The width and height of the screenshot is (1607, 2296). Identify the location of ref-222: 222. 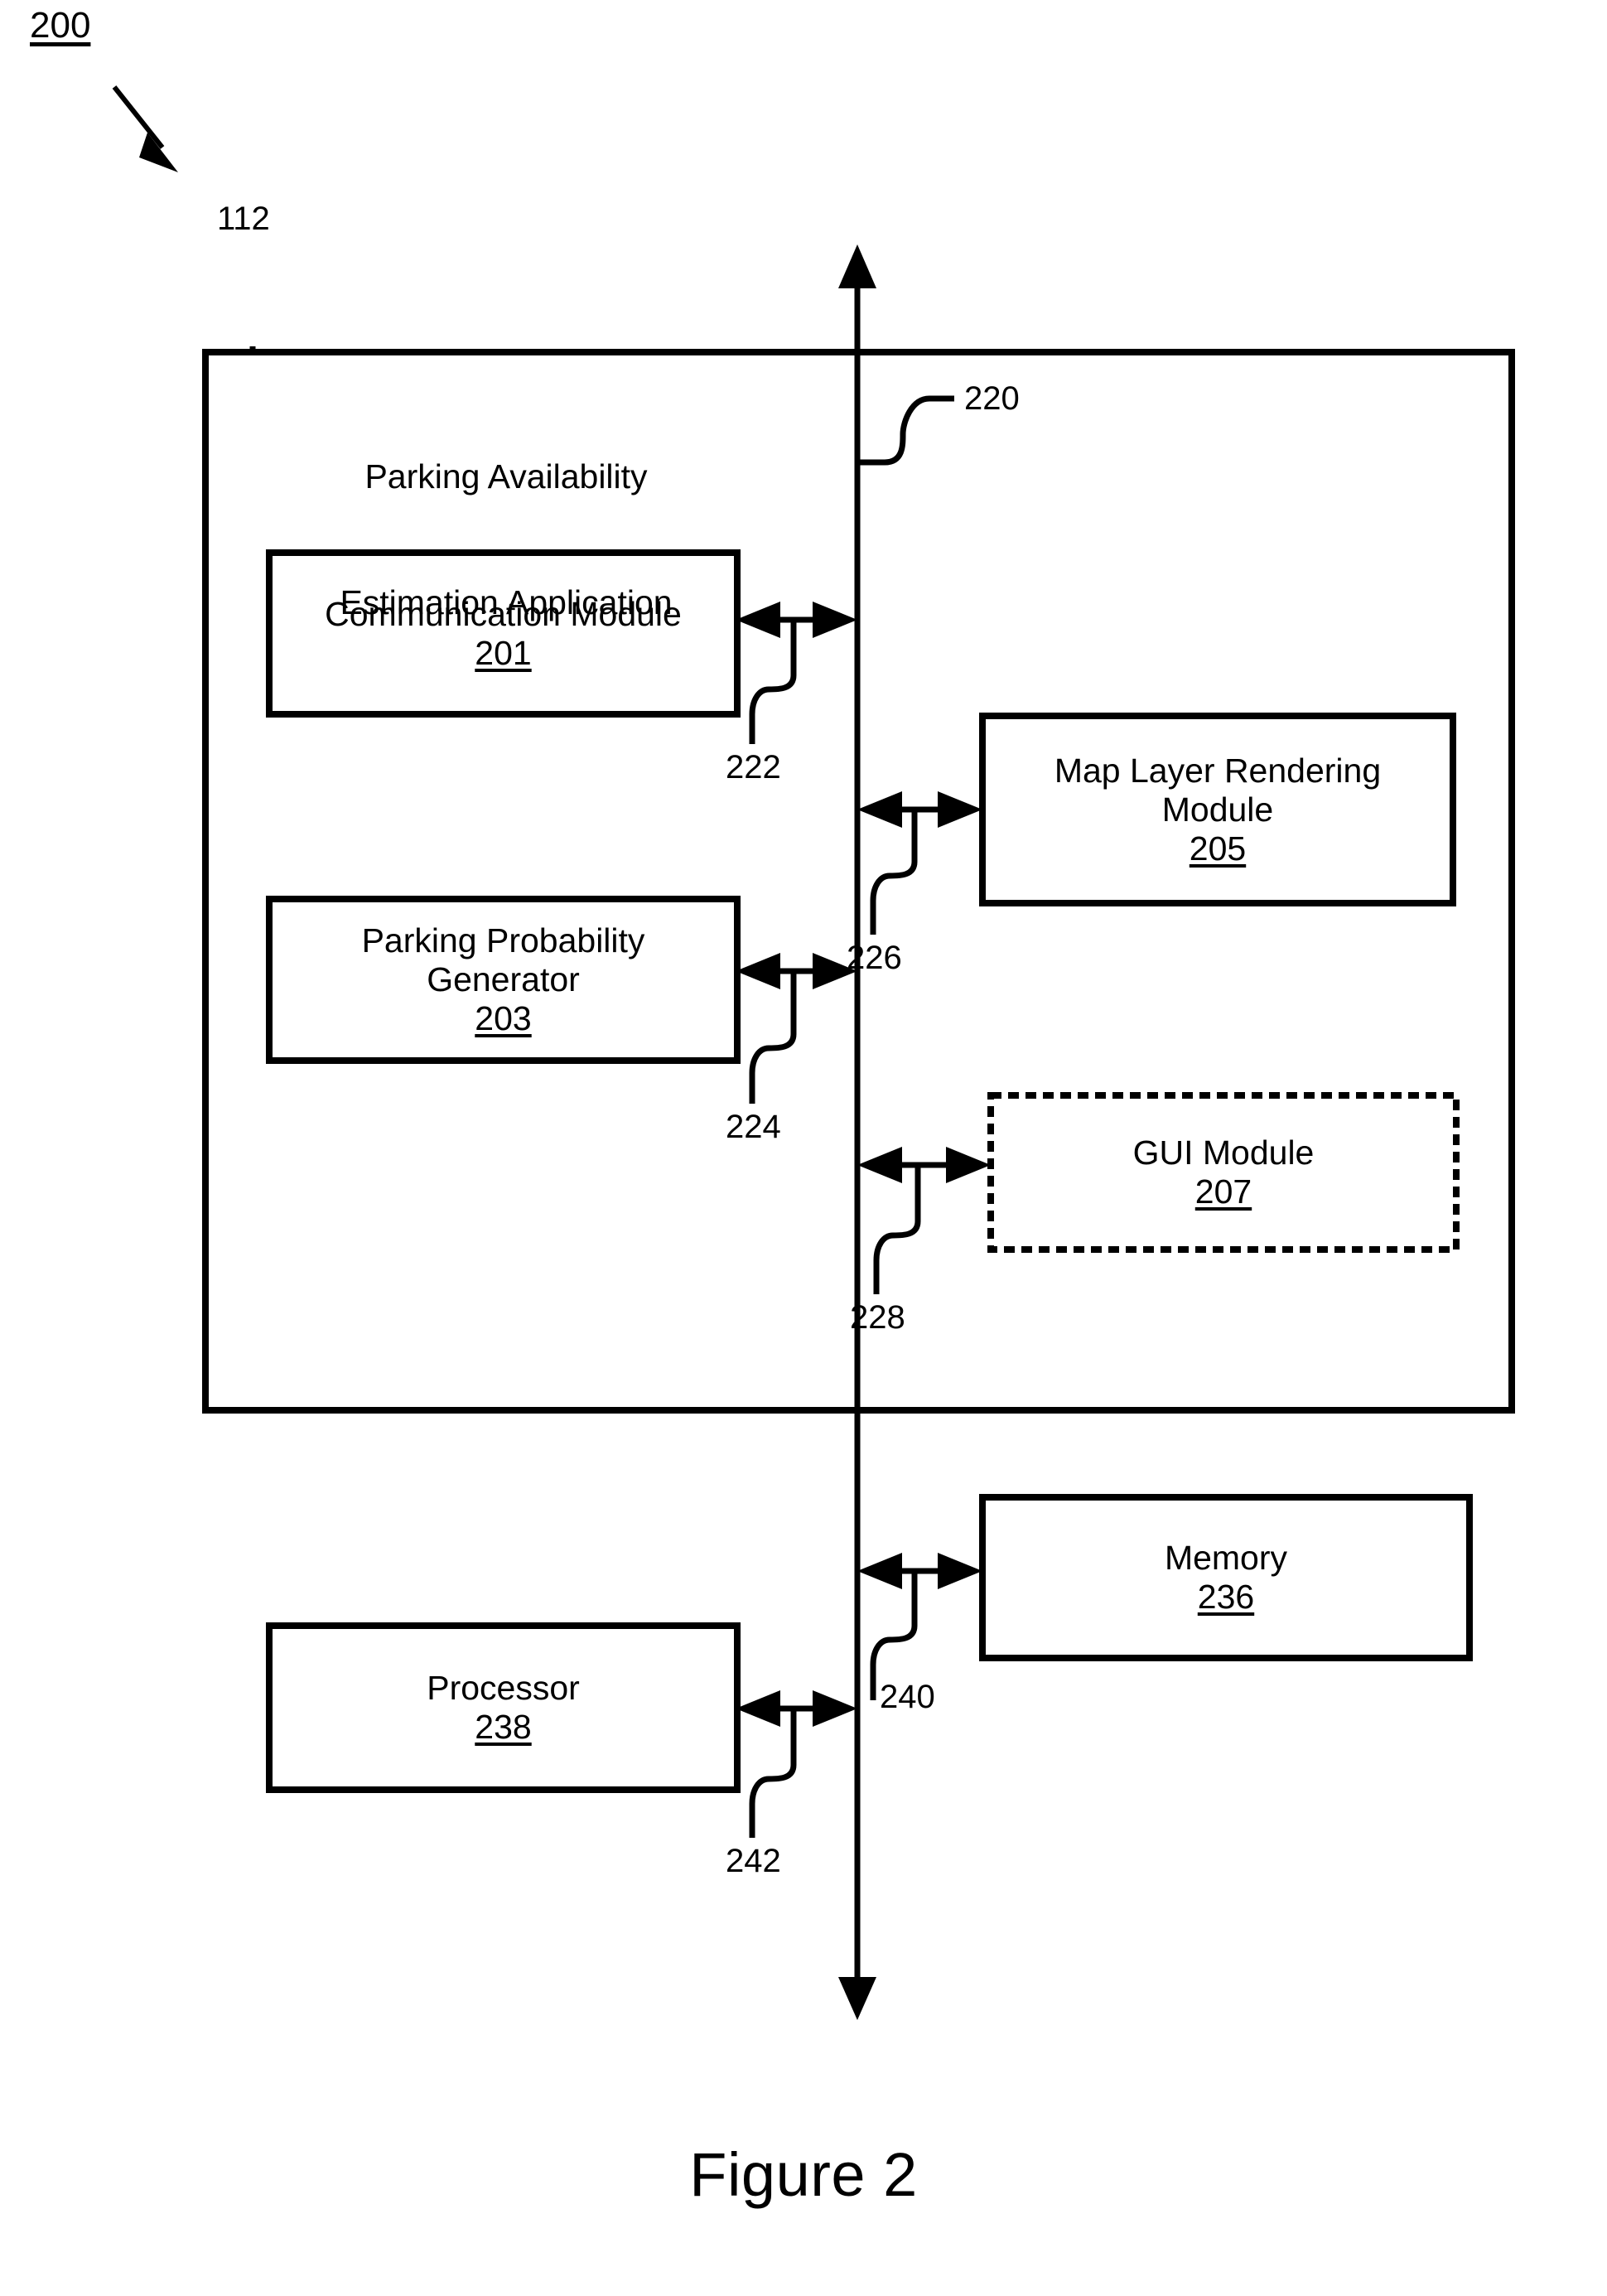
(753, 767).